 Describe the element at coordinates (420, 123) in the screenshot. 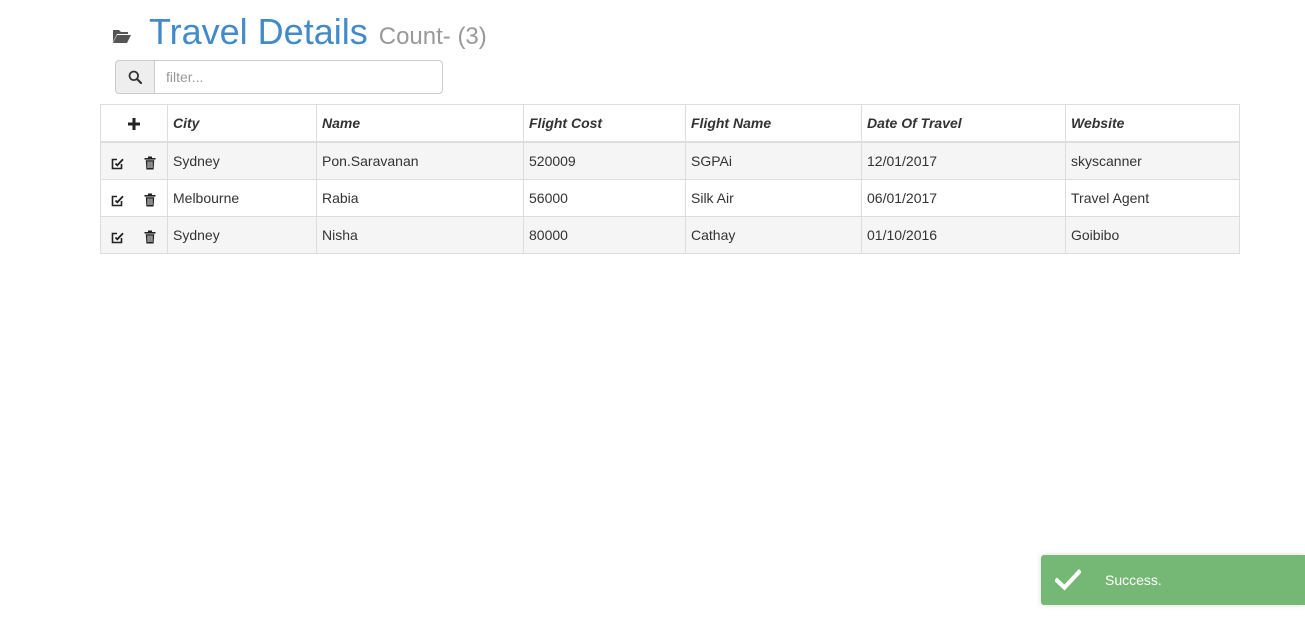

I see `column-header-name: Name` at that location.